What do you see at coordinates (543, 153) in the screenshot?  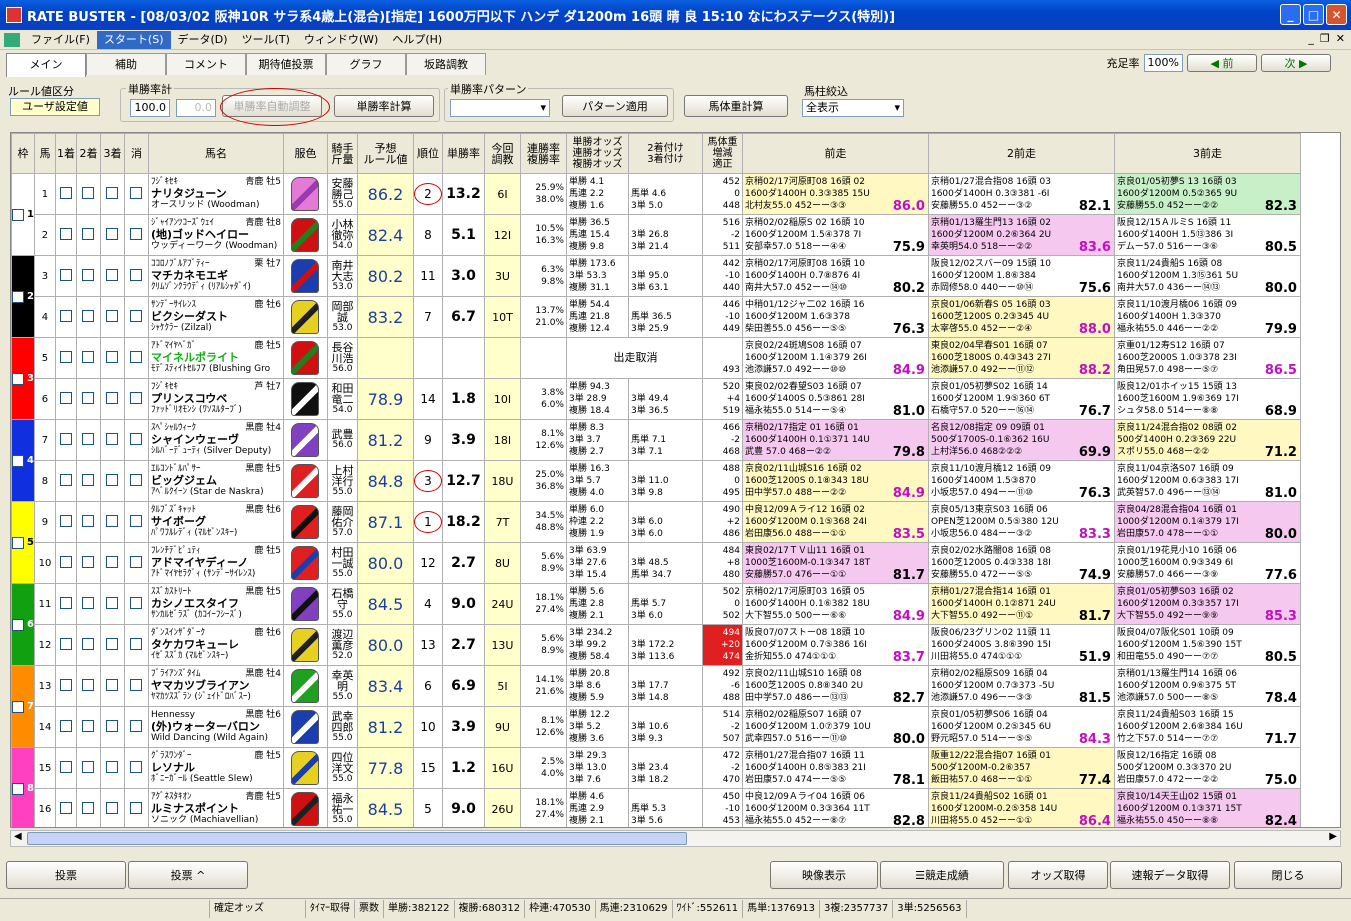 I see `column-header: 連勝率 複勝率` at bounding box center [543, 153].